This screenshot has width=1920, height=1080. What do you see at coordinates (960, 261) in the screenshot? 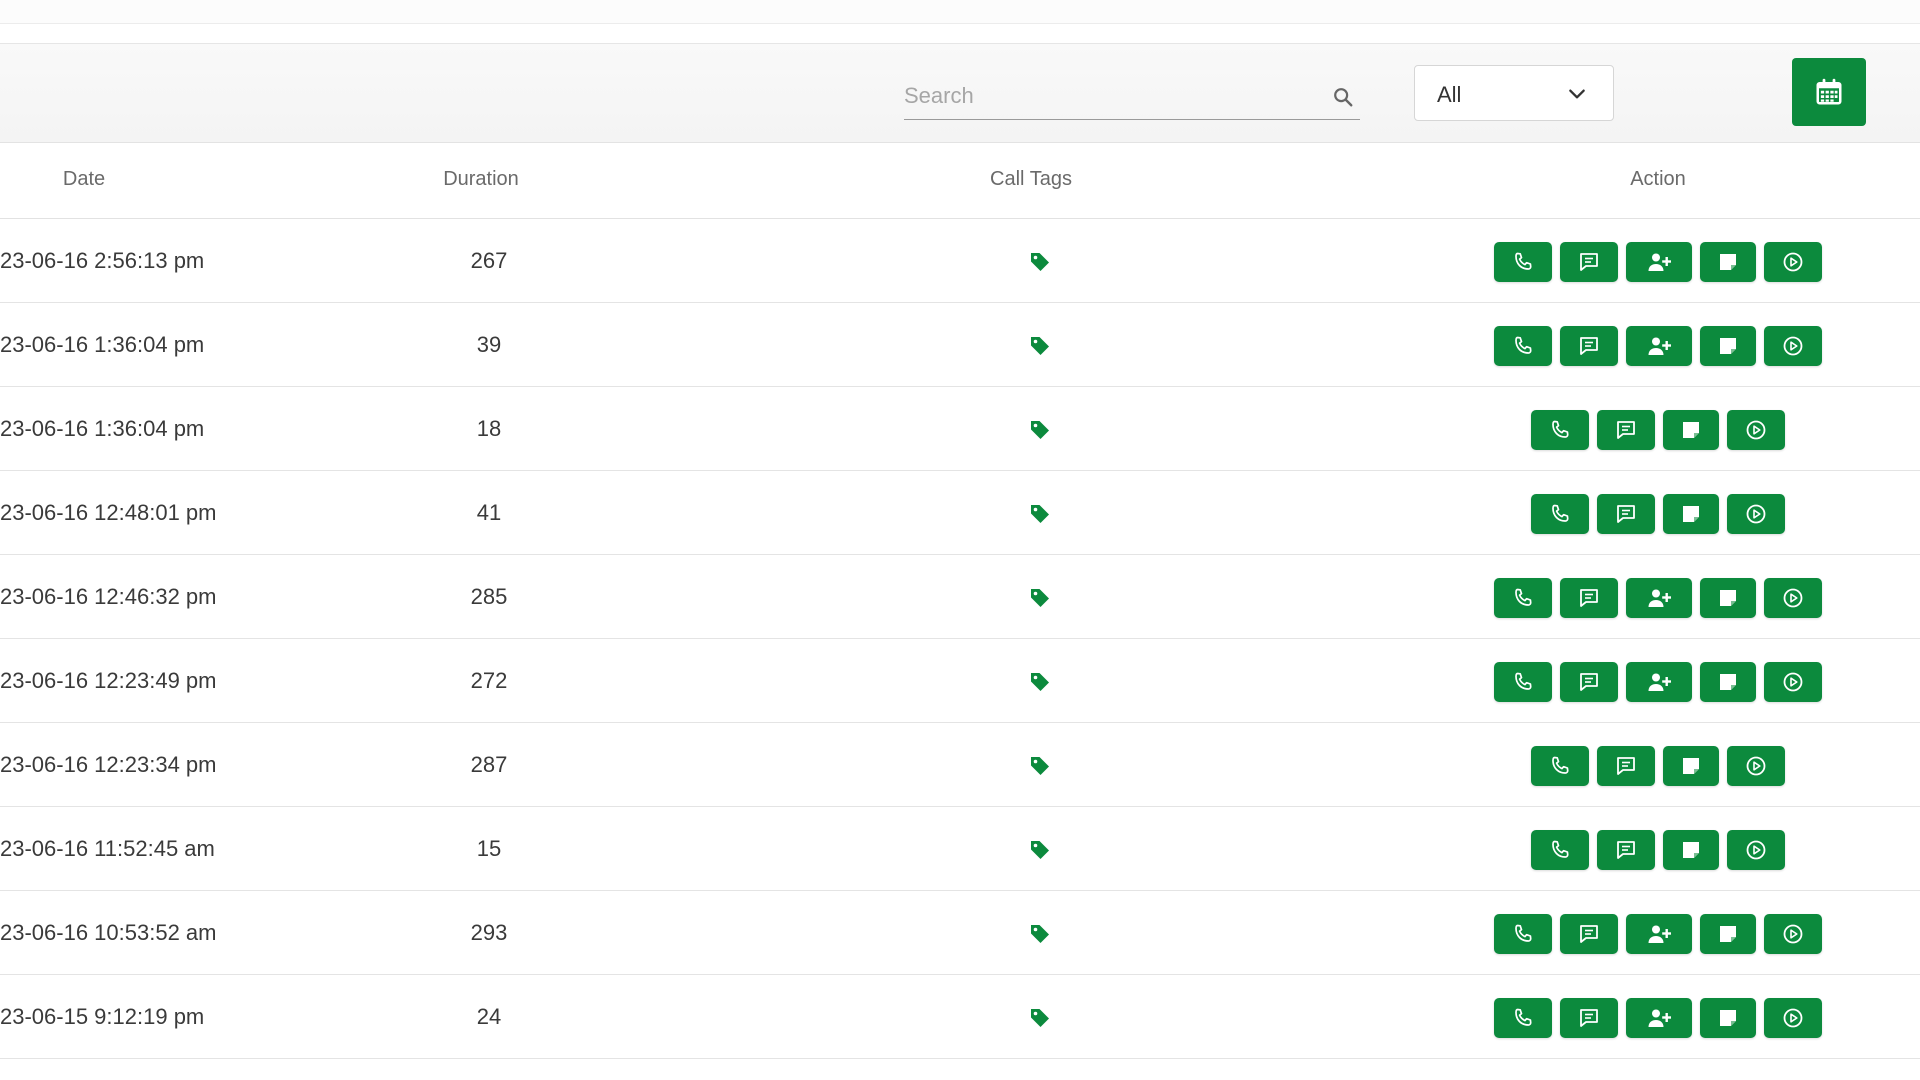
I see `table-row: 23-06-16 2:56:13 pm 267` at bounding box center [960, 261].